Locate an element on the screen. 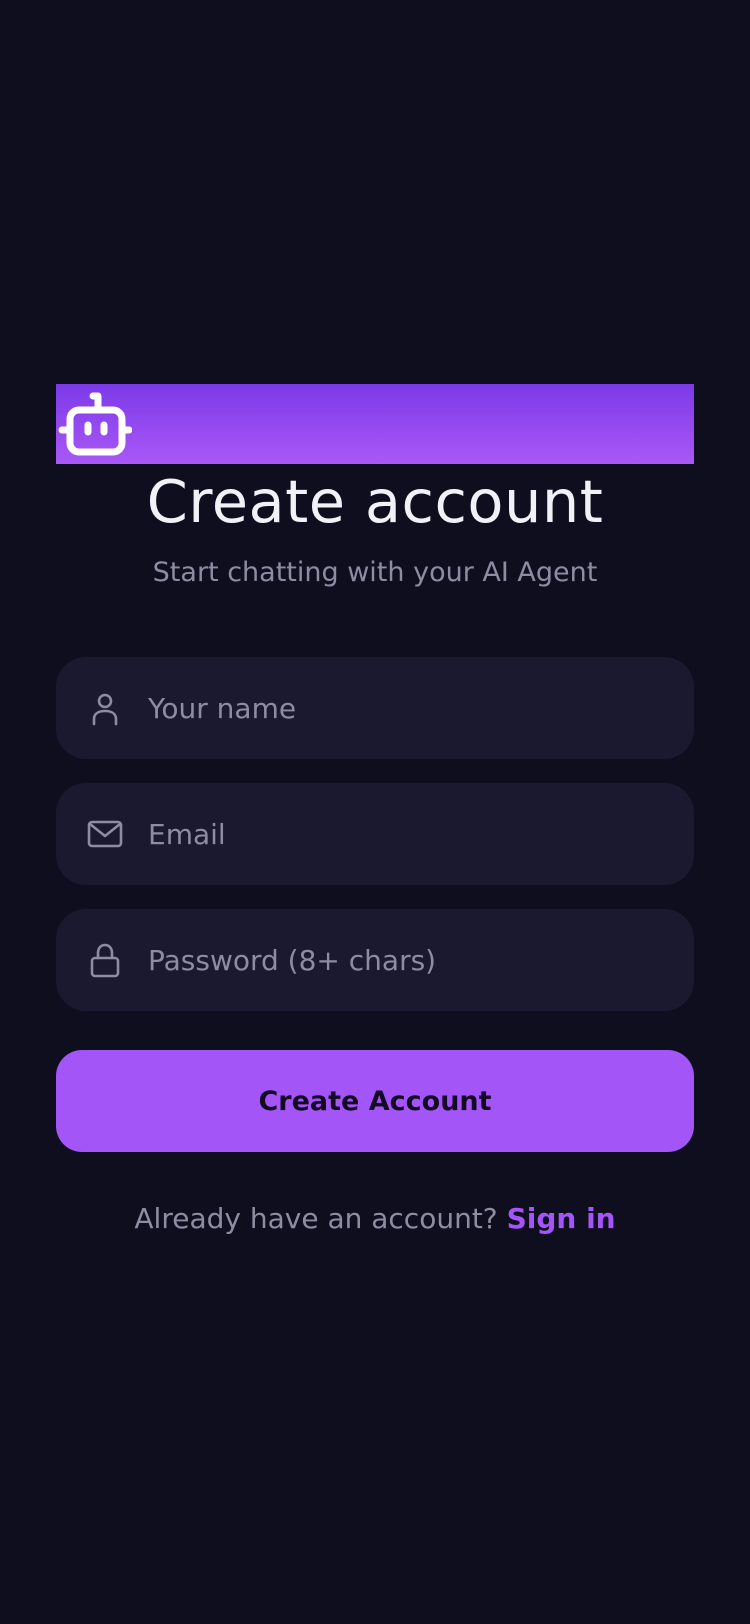 This screenshot has height=1624, width=750. email-field is located at coordinates (375, 834).